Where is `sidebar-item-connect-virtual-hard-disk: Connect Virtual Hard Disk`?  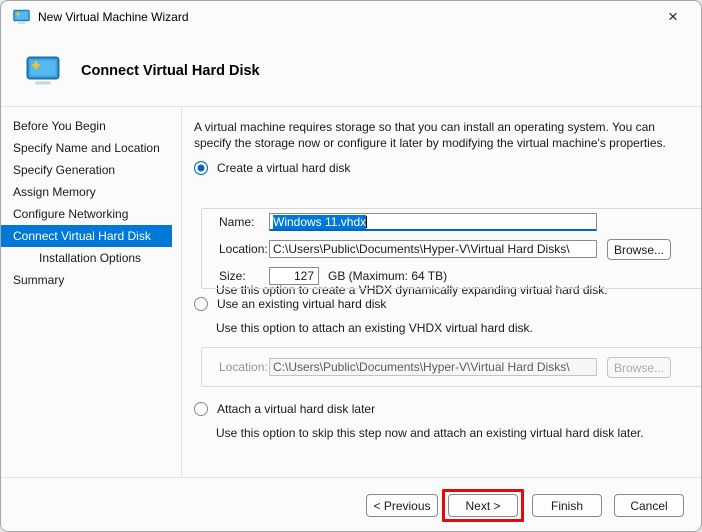 sidebar-item-connect-virtual-hard-disk: Connect Virtual Hard Disk is located at coordinates (86, 236).